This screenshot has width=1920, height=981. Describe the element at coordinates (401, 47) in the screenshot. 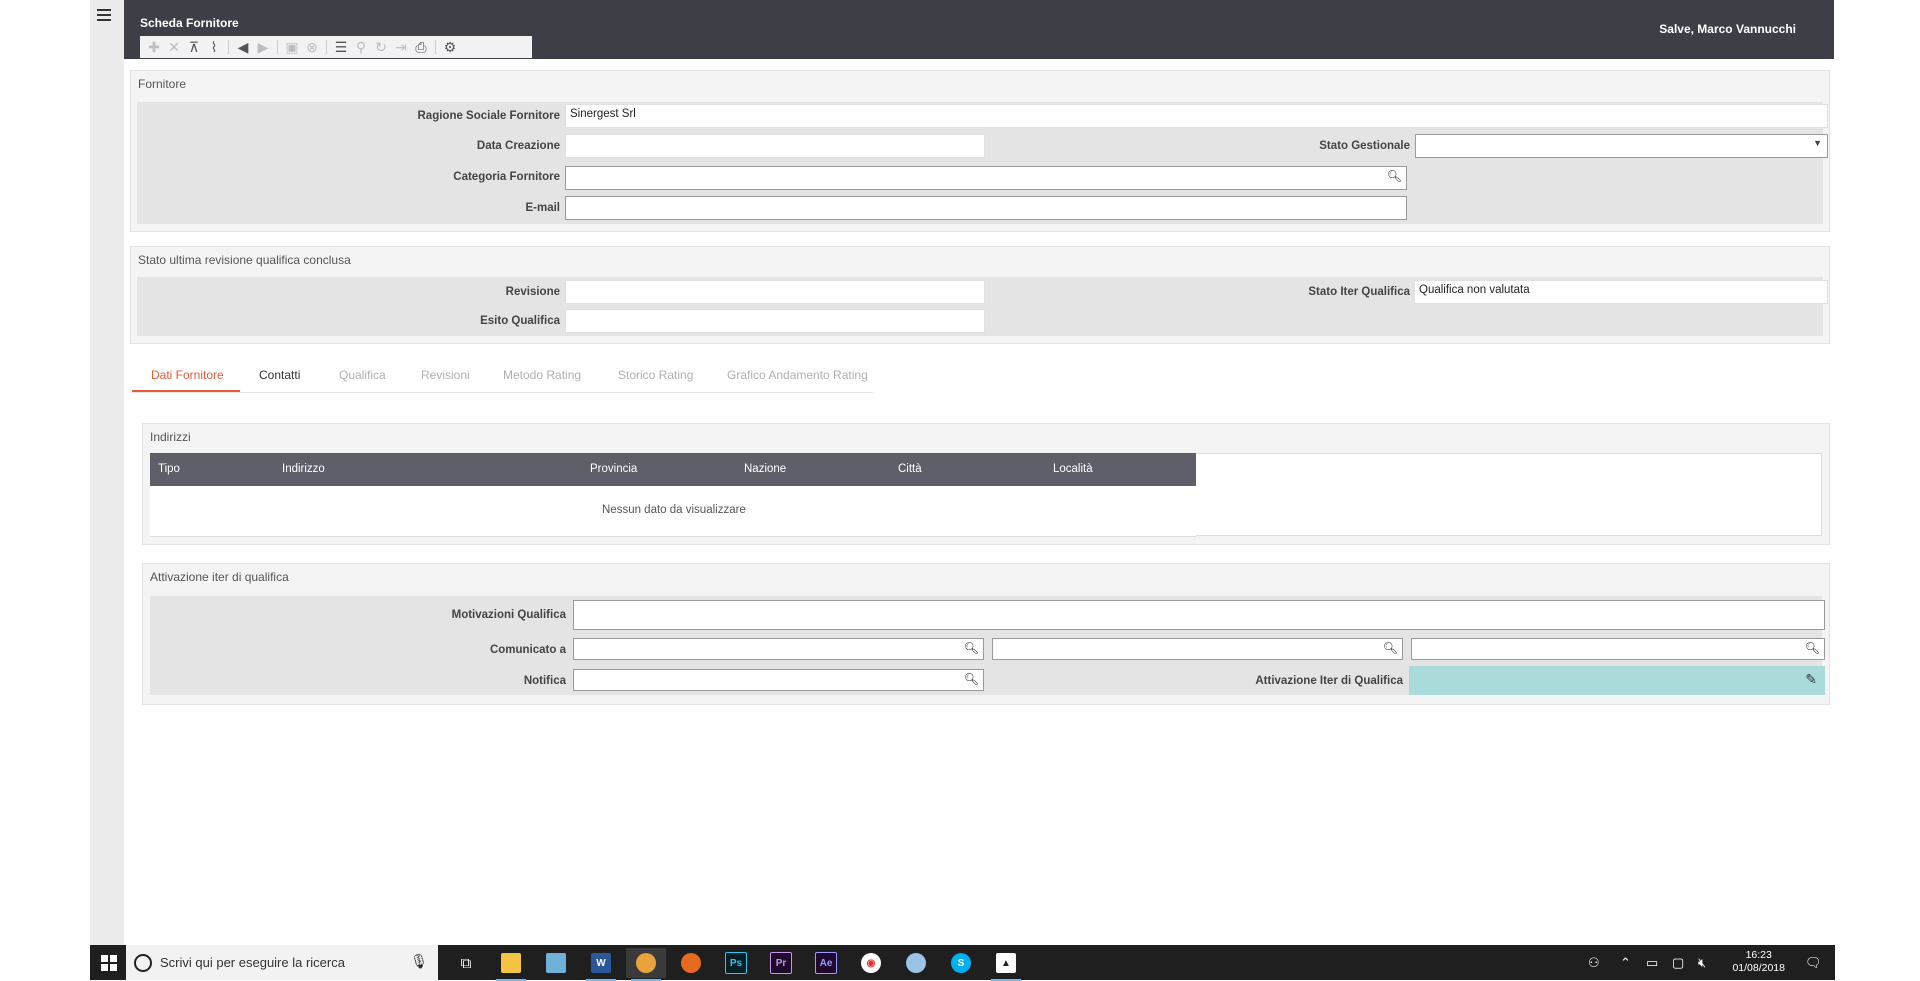

I see `export-icon: ⇥` at that location.